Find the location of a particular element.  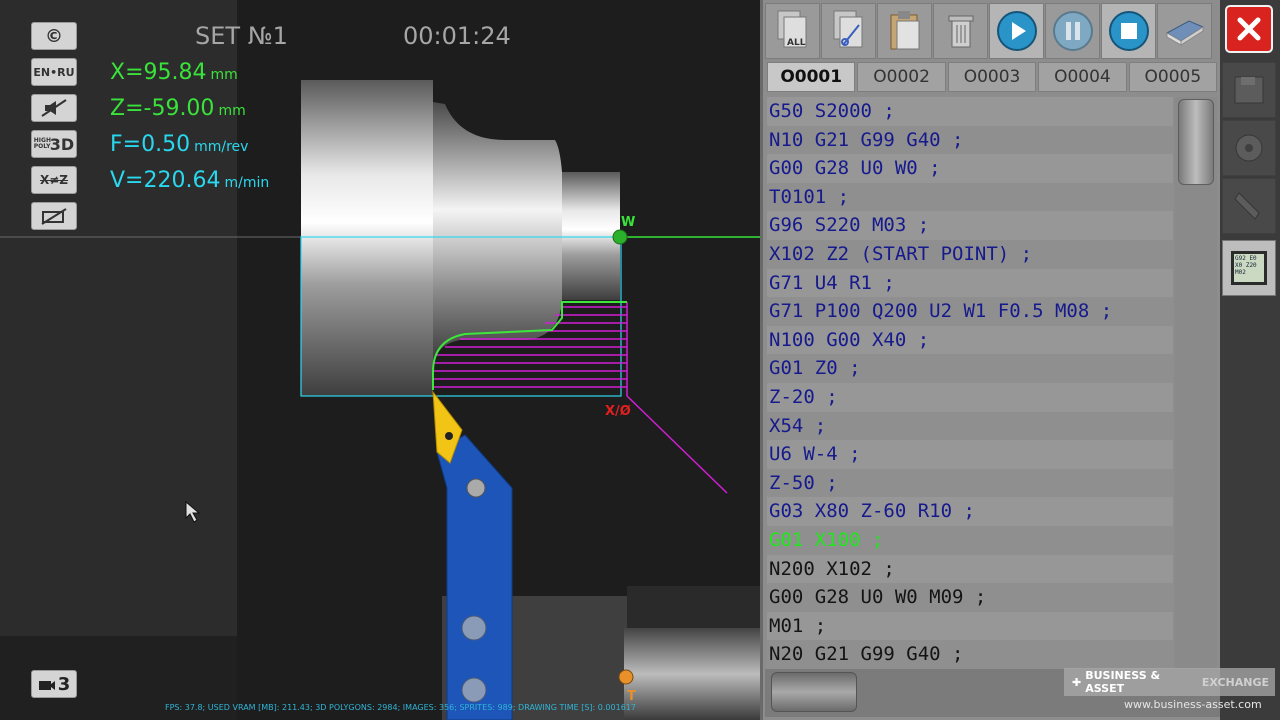

program-tab: O0004 is located at coordinates (1082, 77).